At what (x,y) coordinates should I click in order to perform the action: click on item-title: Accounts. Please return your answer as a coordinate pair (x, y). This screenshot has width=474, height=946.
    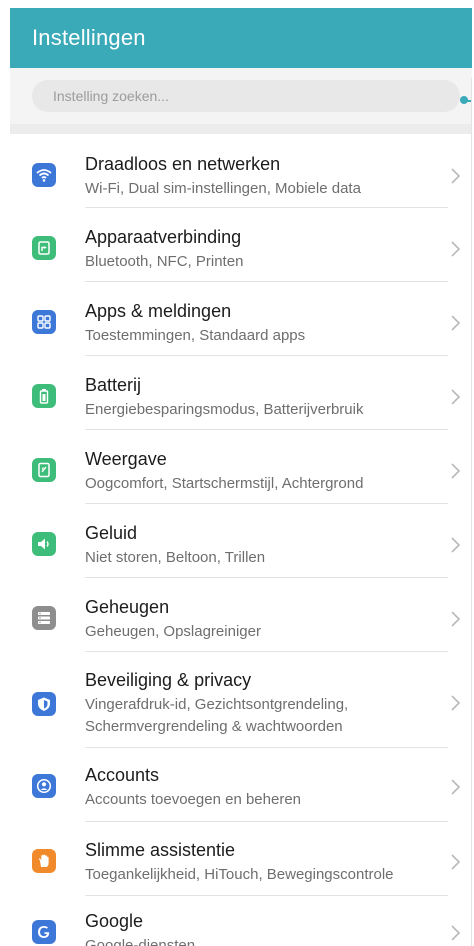
    Looking at the image, I should click on (122, 775).